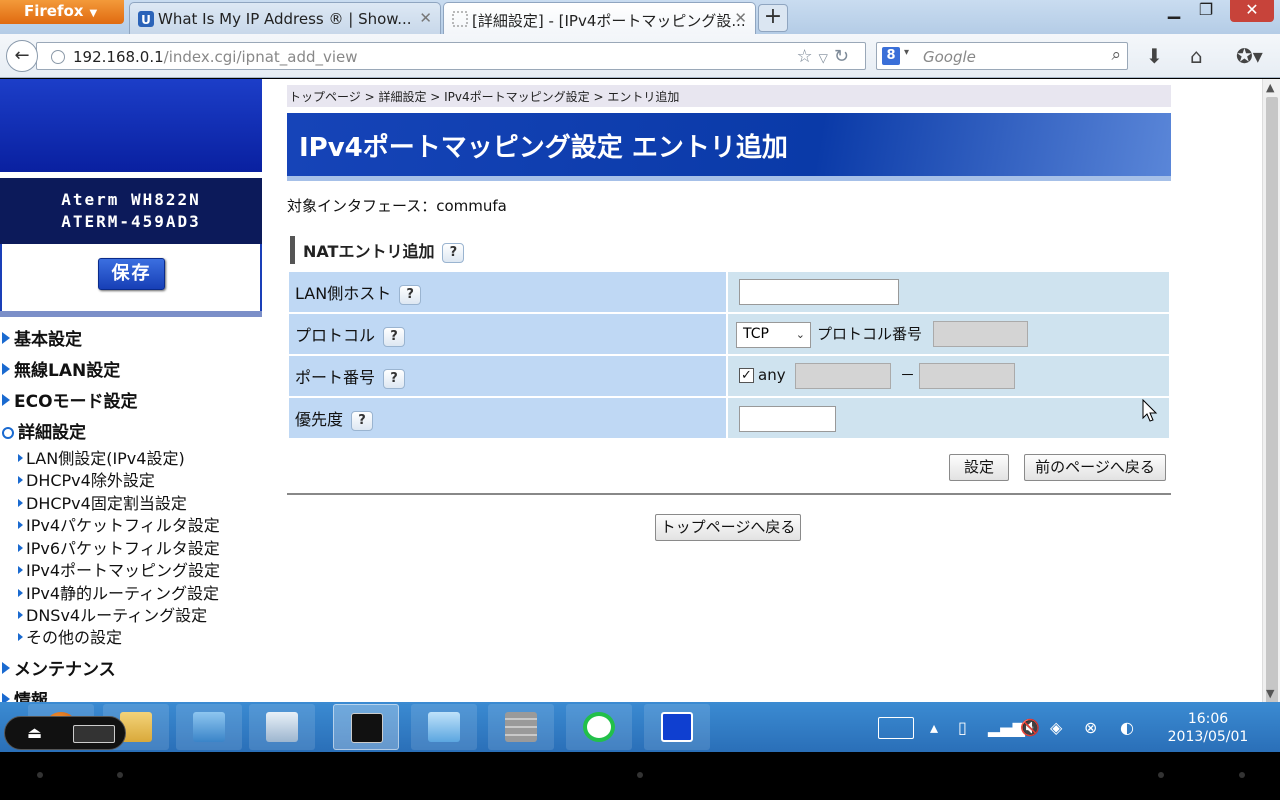 The image size is (1280, 800). I want to click on section-title: NATエントリ追加?, so click(377, 250).